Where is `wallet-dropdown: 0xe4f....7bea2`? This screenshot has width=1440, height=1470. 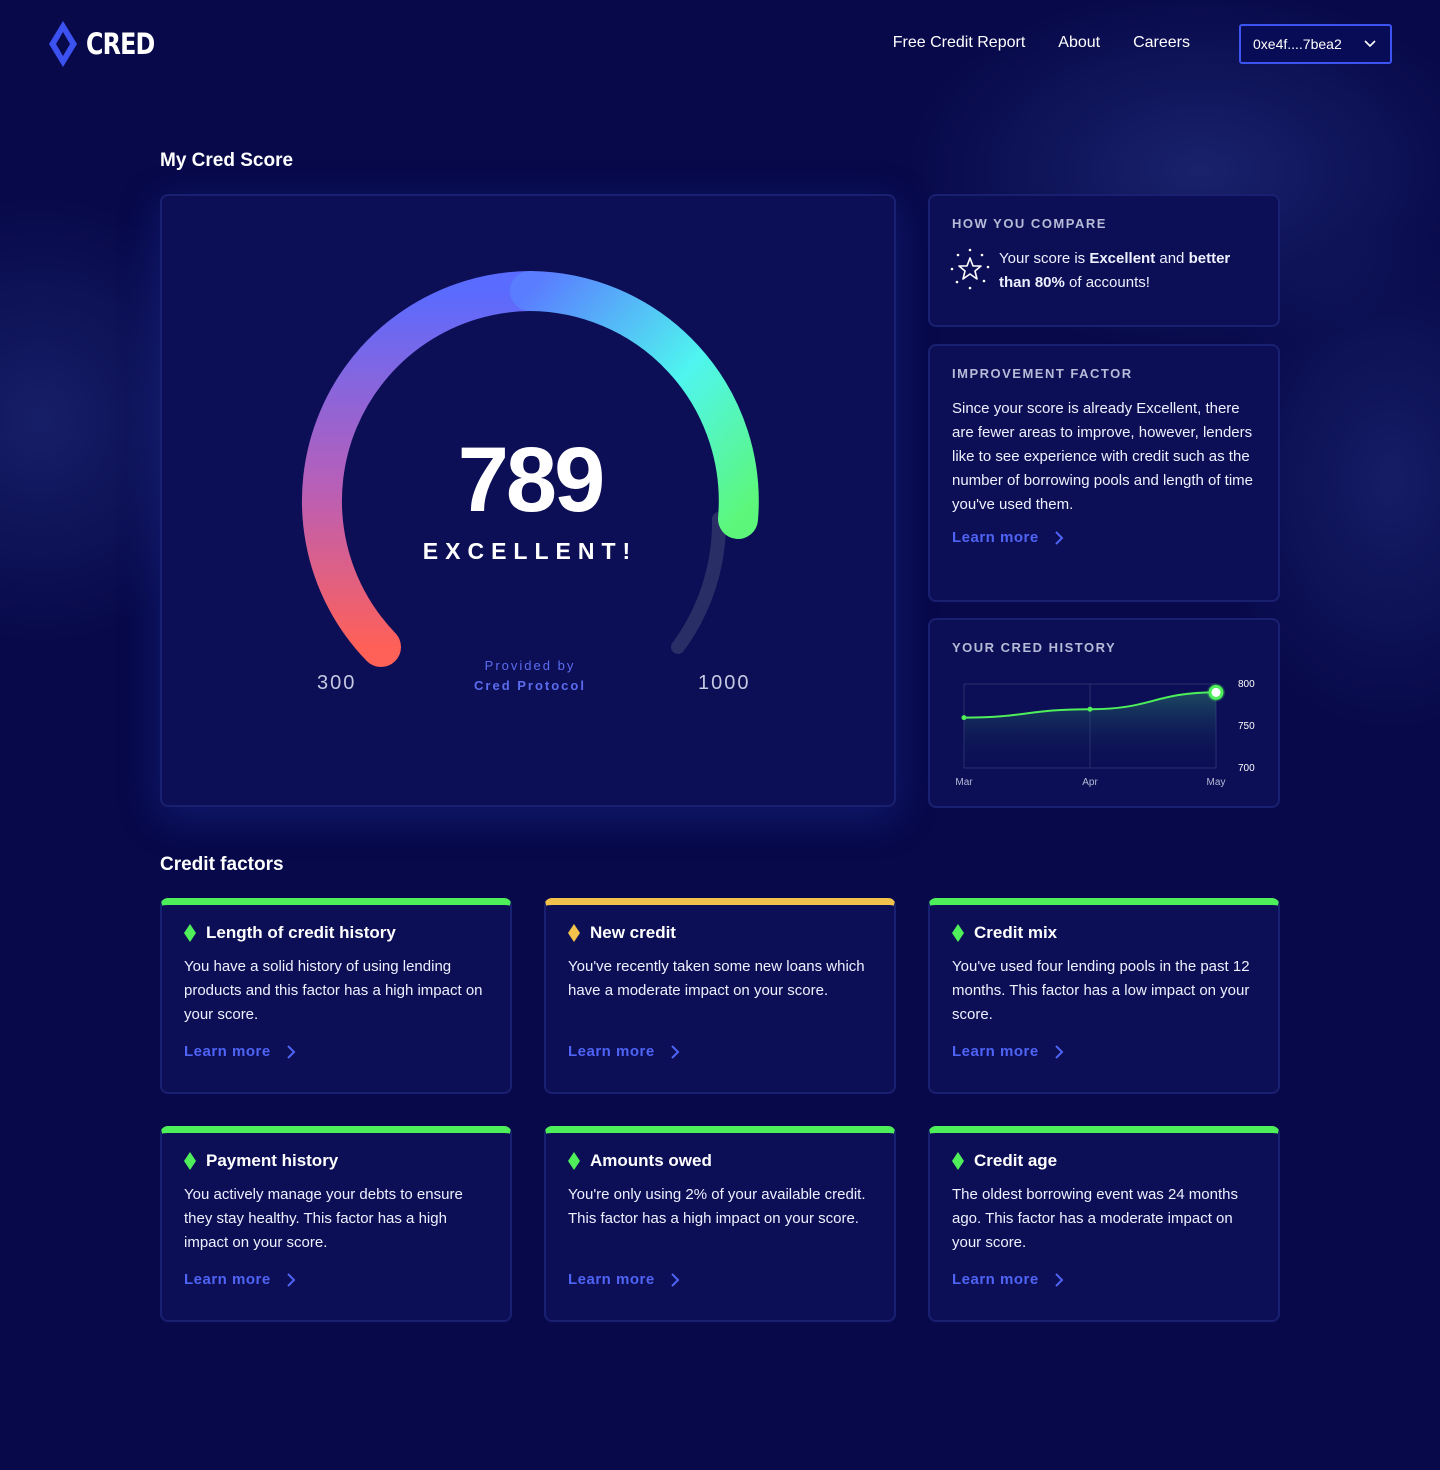 wallet-dropdown: 0xe4f....7bea2 is located at coordinates (1315, 44).